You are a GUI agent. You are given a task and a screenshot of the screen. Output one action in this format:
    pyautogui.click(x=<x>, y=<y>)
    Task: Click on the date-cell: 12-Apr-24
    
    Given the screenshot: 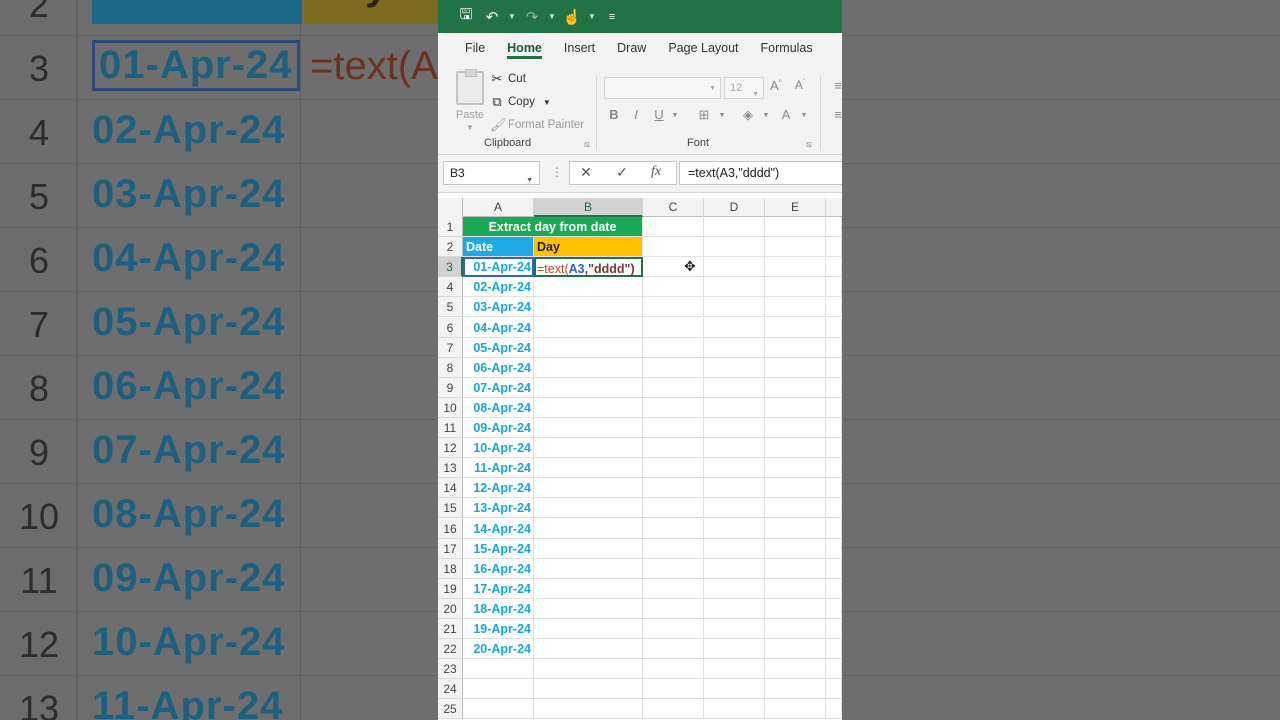 What is the action you would take?
    pyautogui.click(x=498, y=488)
    